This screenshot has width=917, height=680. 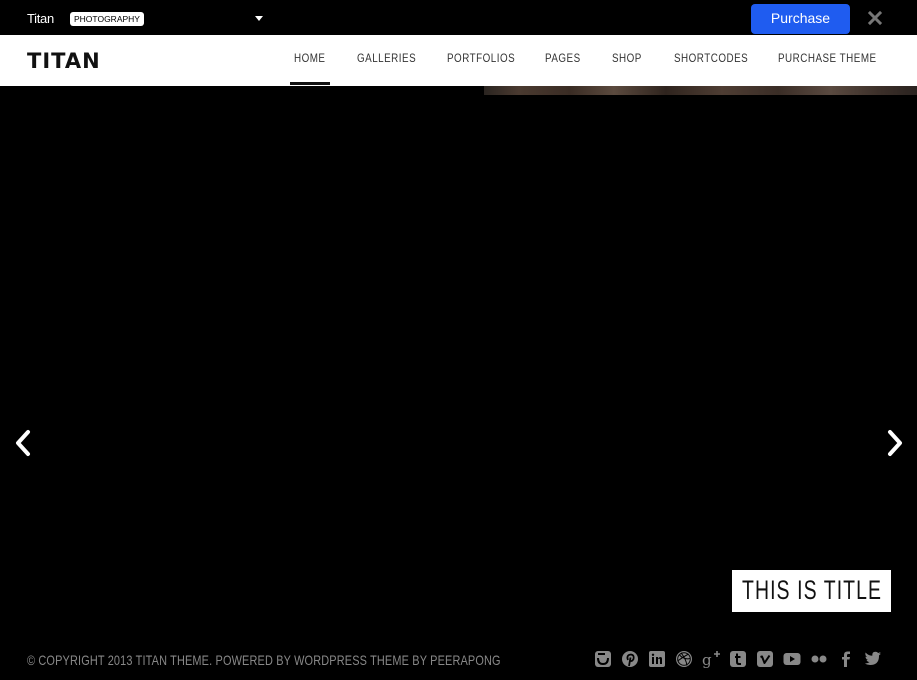 I want to click on svg-text: g, so click(x=707, y=659).